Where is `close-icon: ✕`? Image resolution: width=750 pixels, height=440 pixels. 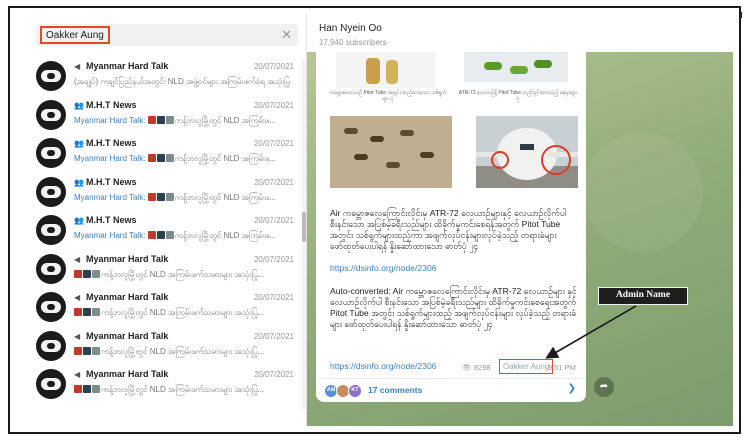
close-icon: ✕ is located at coordinates (286, 35).